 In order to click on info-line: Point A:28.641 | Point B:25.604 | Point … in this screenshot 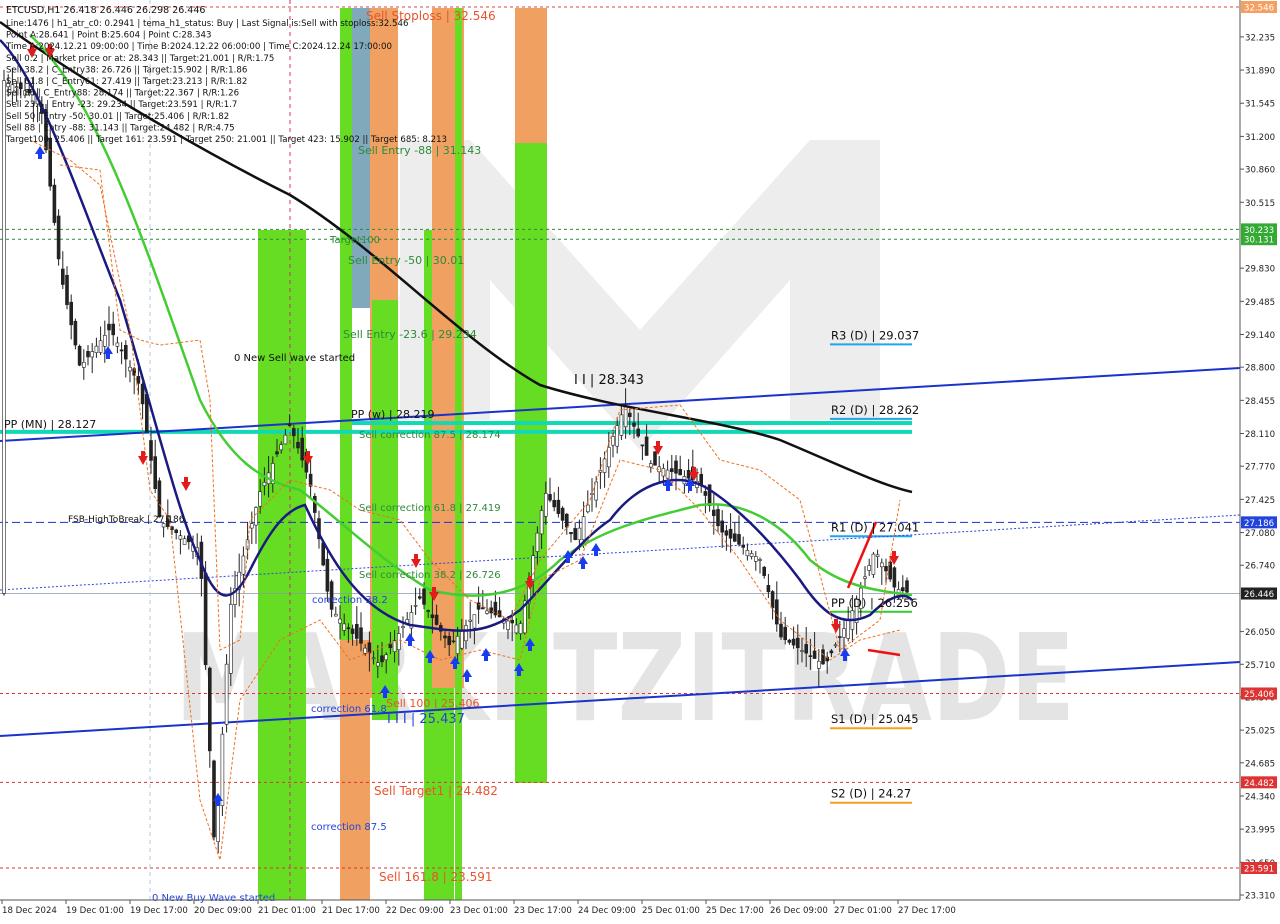, I will do `click(108, 36)`.